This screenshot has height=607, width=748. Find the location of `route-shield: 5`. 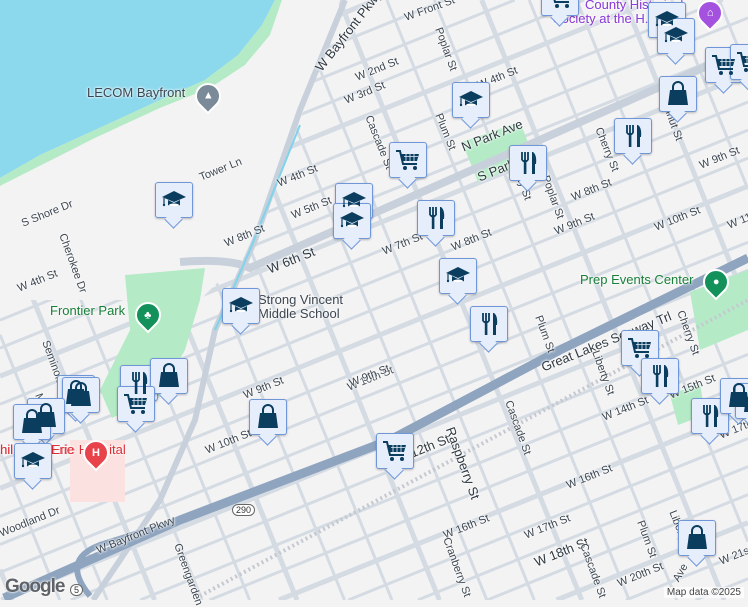

route-shield: 5 is located at coordinates (77, 590).